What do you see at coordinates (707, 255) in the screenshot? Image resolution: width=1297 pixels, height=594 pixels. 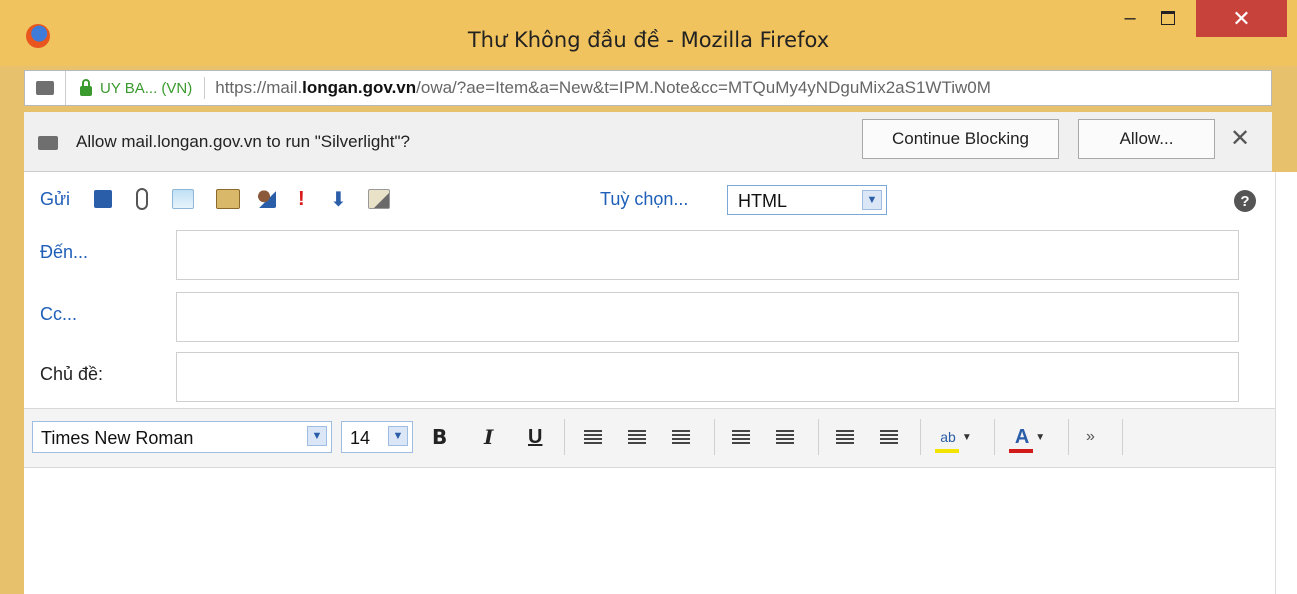 I see `to-field` at bounding box center [707, 255].